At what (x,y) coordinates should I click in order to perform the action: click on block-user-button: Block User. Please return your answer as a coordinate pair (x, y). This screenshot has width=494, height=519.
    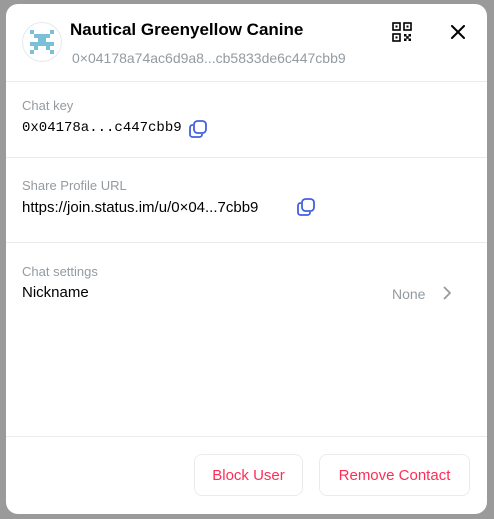
    Looking at the image, I should click on (248, 475).